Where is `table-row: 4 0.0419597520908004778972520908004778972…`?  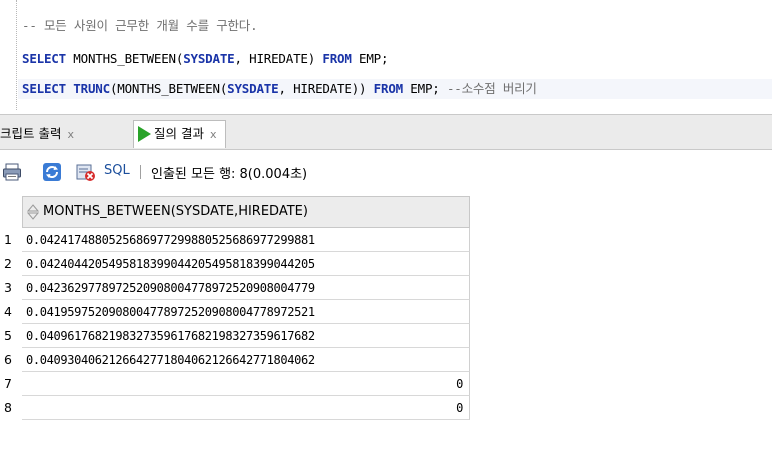 table-row: 4 0.0419597520908004778972520908004778972… is located at coordinates (235, 312).